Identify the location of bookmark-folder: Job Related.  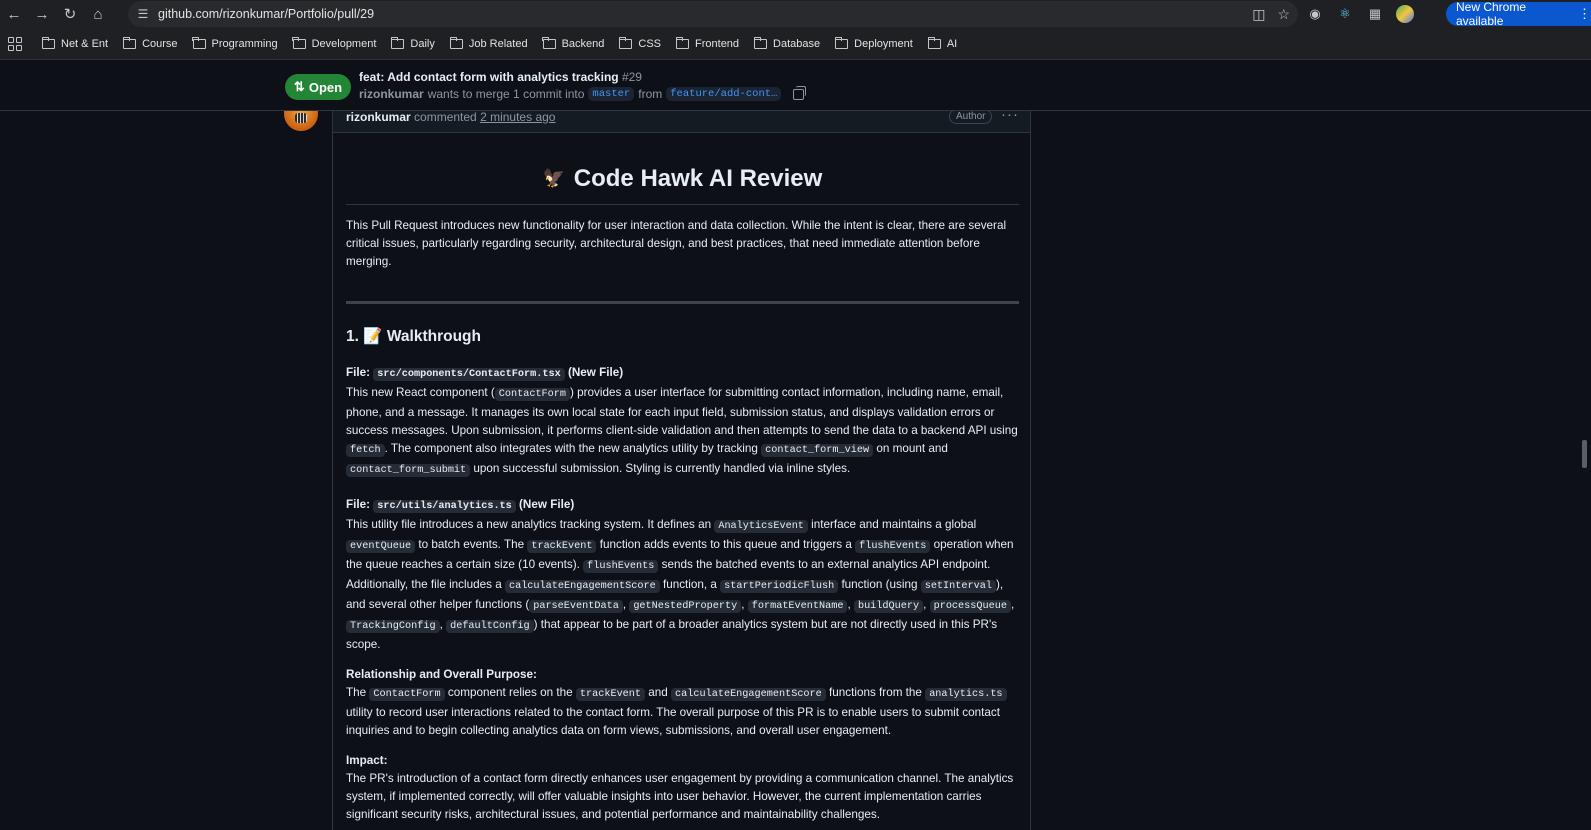
(488, 43).